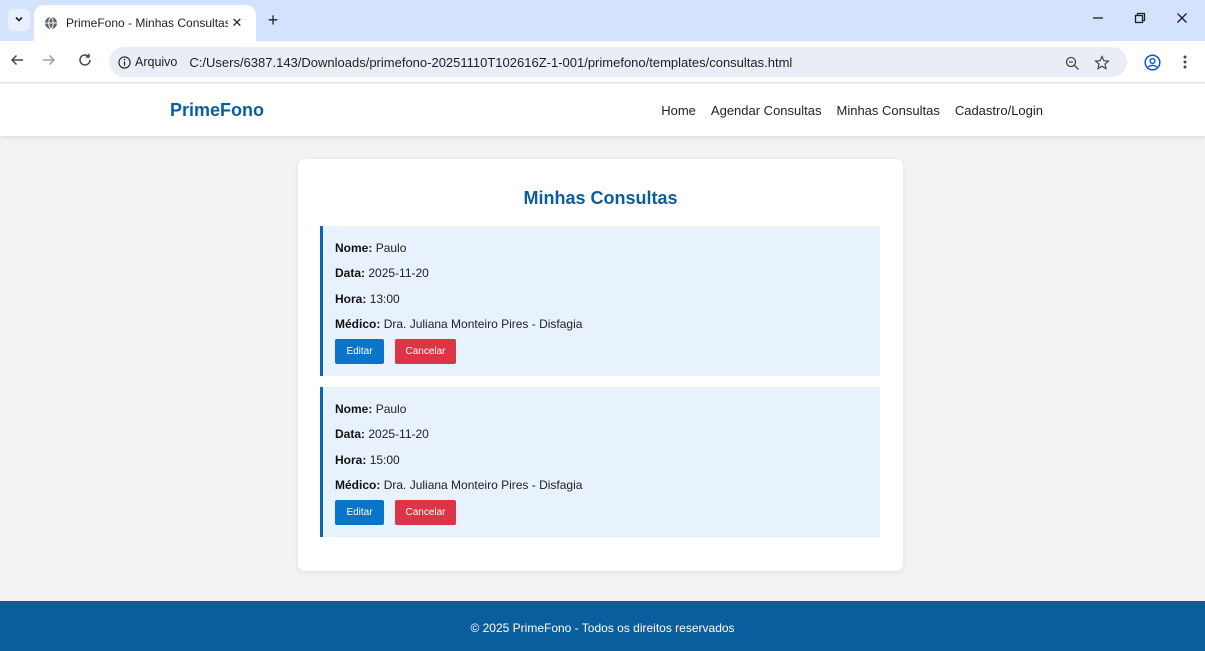 Image resolution: width=1205 pixels, height=651 pixels. Describe the element at coordinates (888, 110) in the screenshot. I see `nav-minhas-consultas: Minhas Consultas` at that location.